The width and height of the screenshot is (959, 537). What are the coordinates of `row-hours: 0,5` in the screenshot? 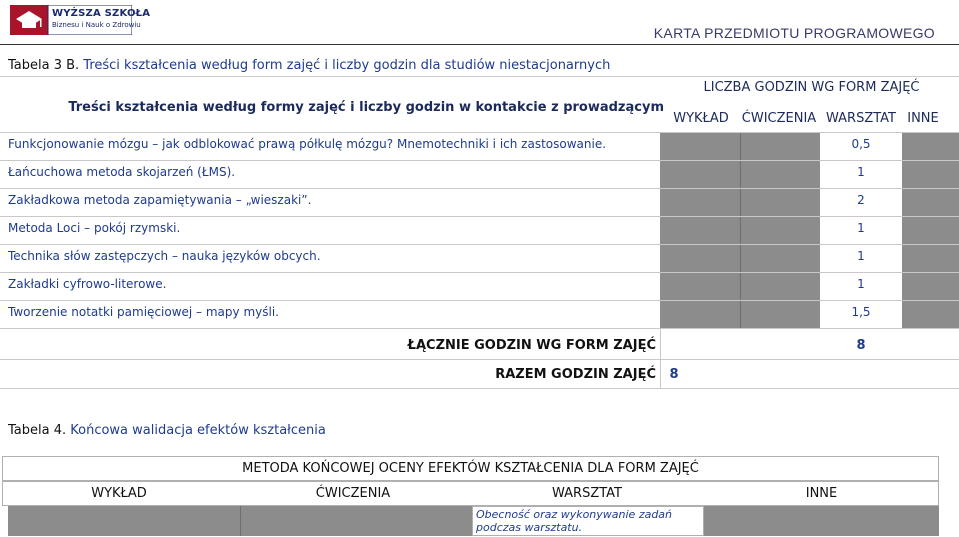 It's located at (861, 144).